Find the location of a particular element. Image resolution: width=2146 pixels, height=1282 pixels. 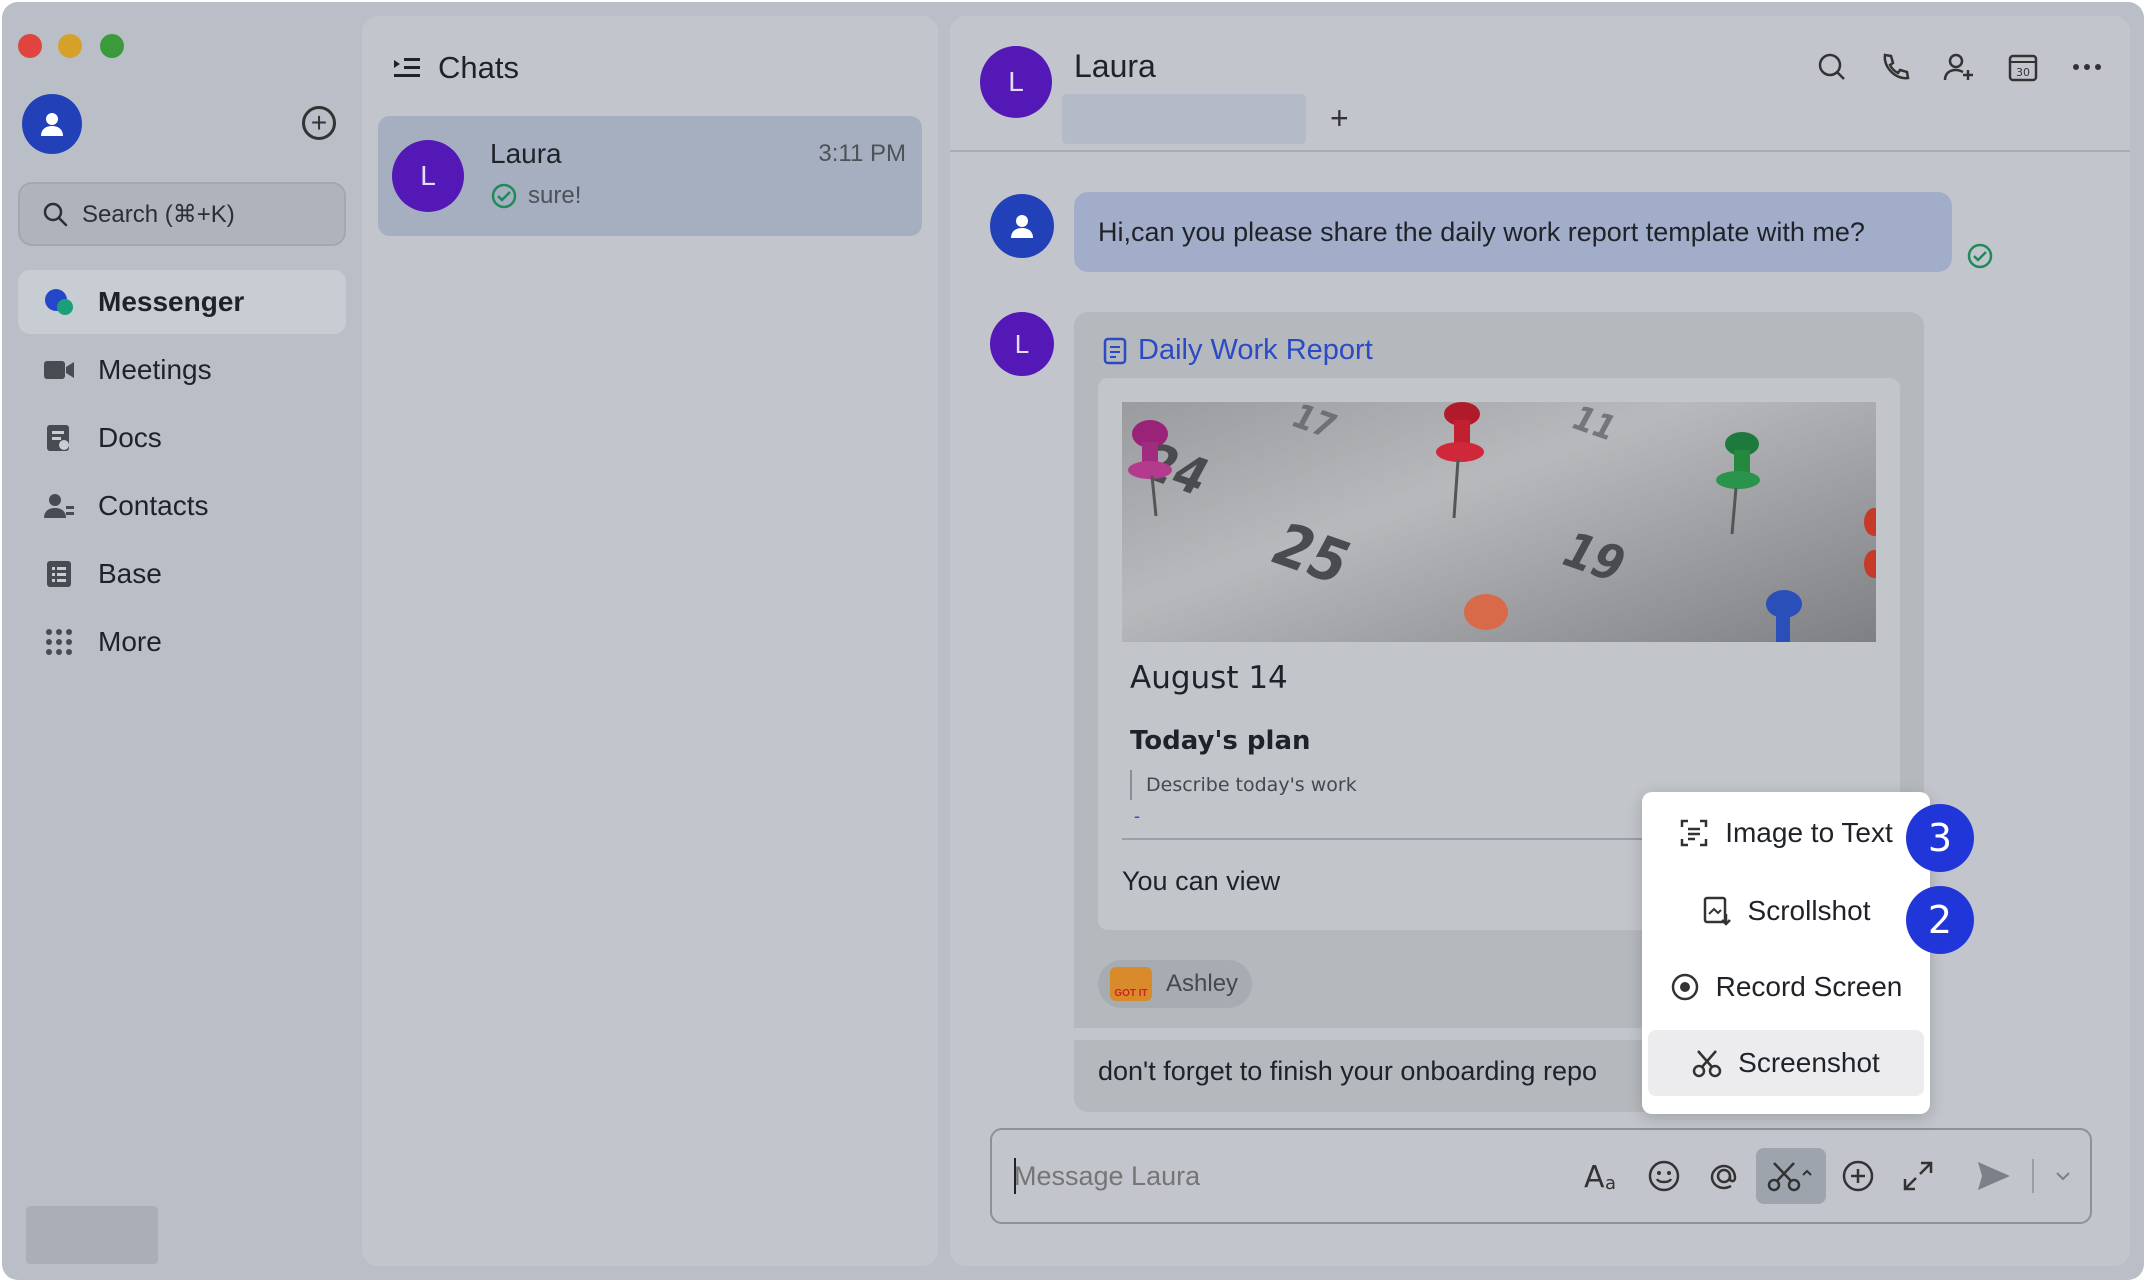

sidebar-item-label: Contacts is located at coordinates (153, 505).